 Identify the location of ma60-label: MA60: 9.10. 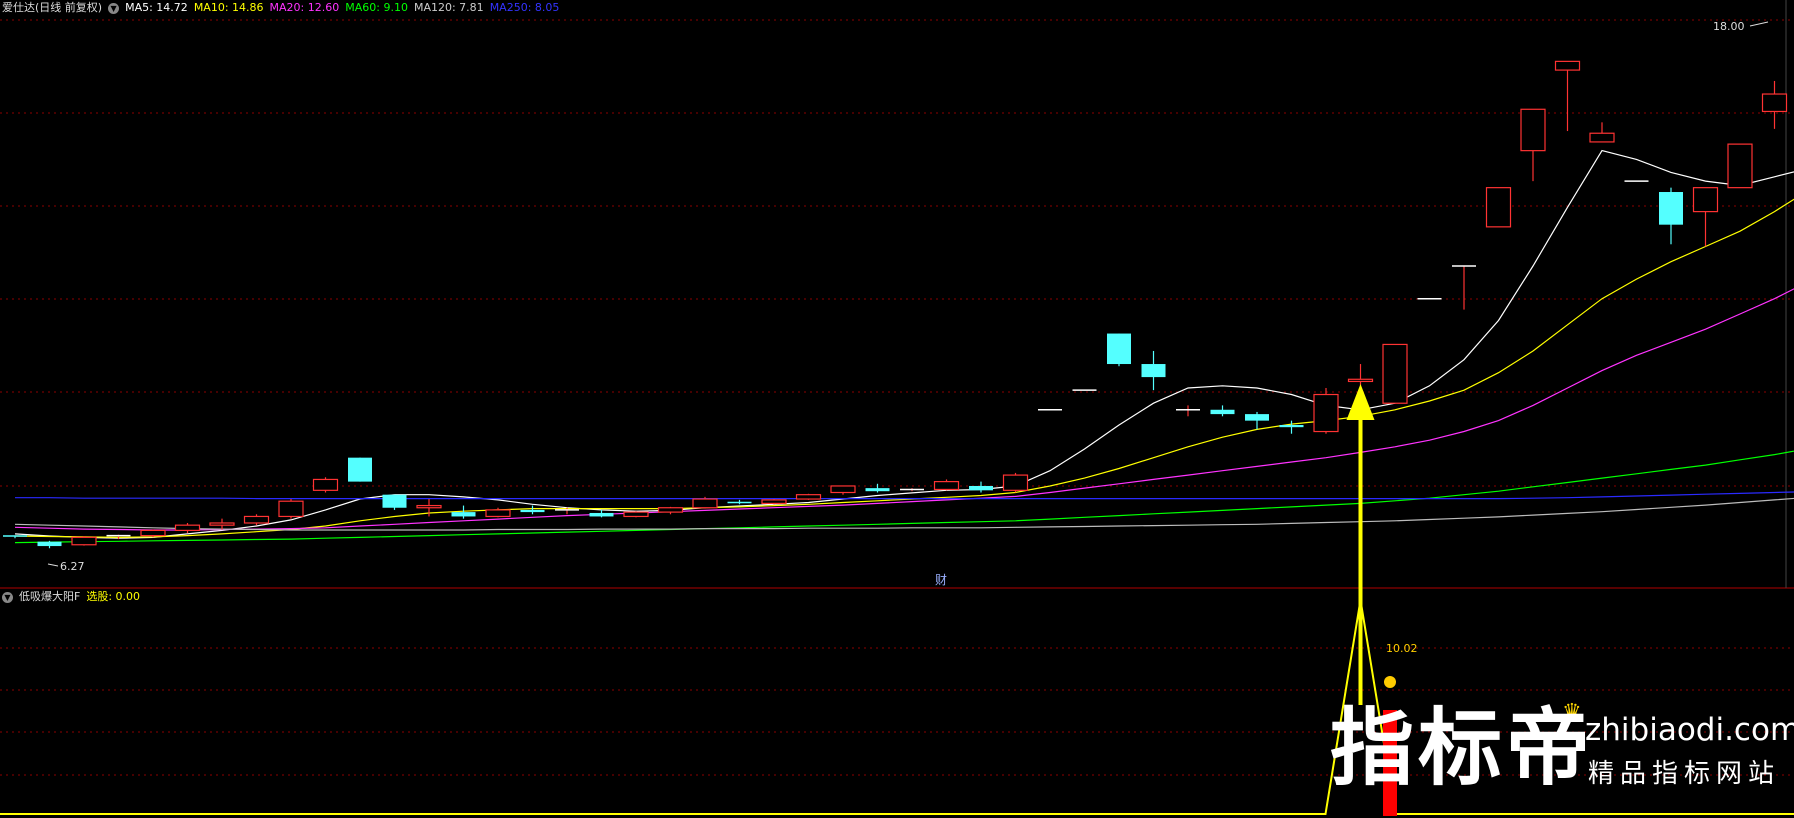
(376, 7).